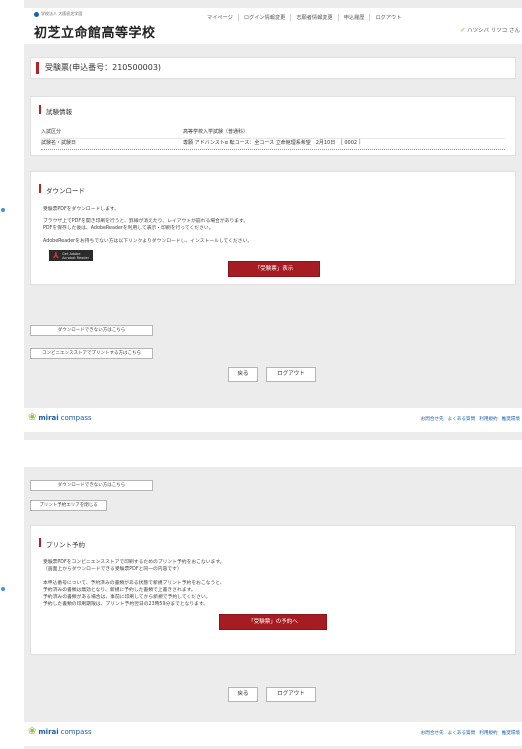 This screenshot has width=522, height=749. What do you see at coordinates (56, 255) in the screenshot?
I see `adobe-icon: ⅄` at bounding box center [56, 255].